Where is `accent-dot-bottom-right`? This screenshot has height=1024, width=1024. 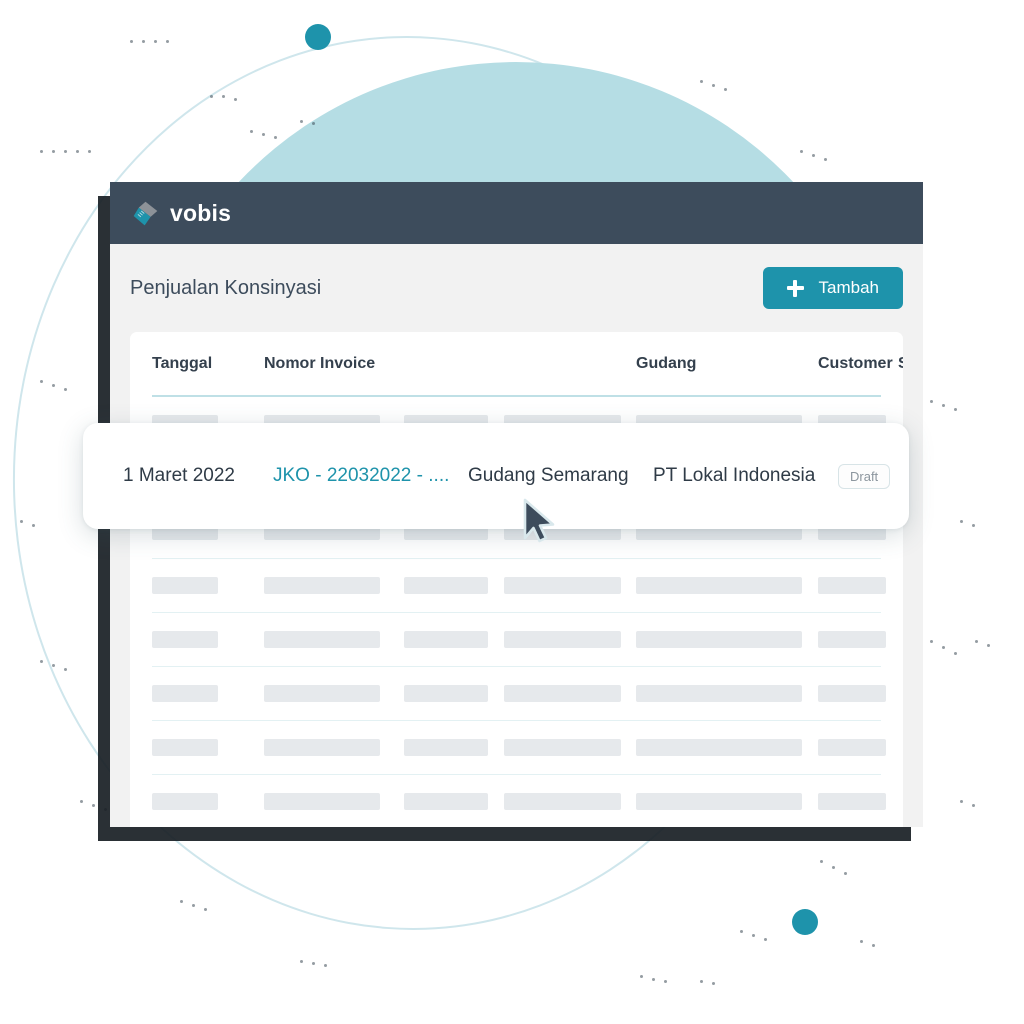 accent-dot-bottom-right is located at coordinates (805, 922).